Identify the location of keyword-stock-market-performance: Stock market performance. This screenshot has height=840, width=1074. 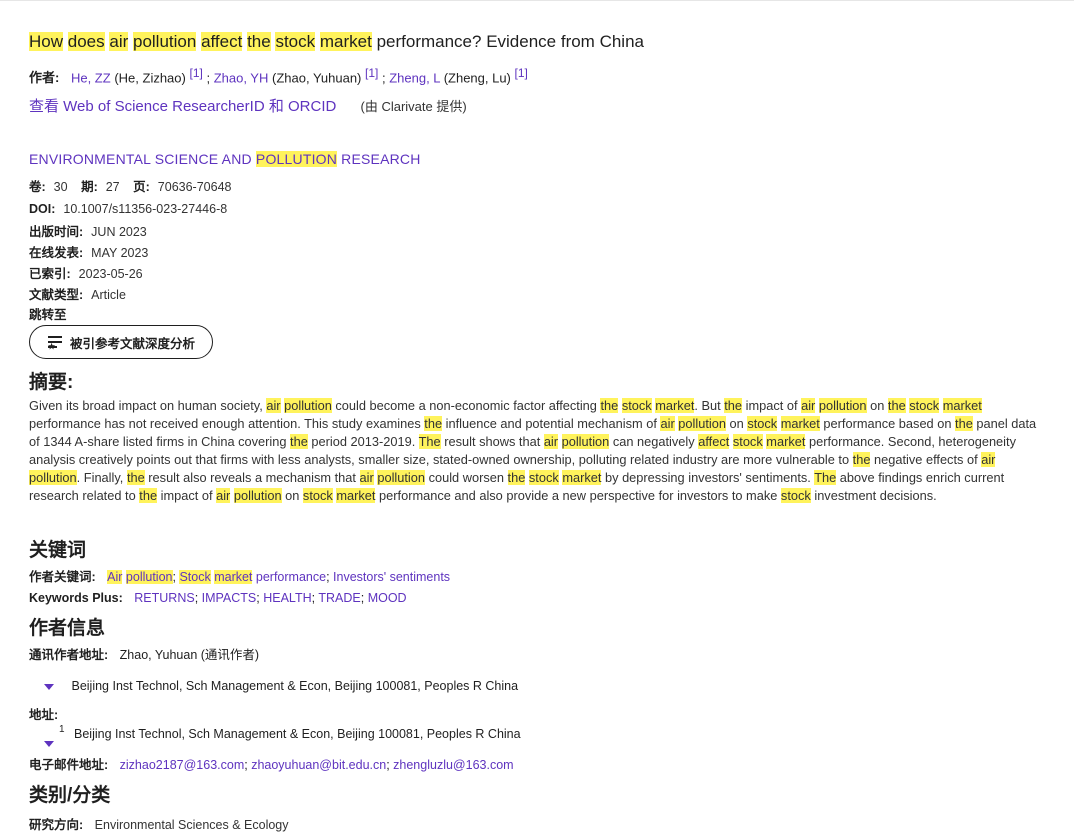
(252, 577).